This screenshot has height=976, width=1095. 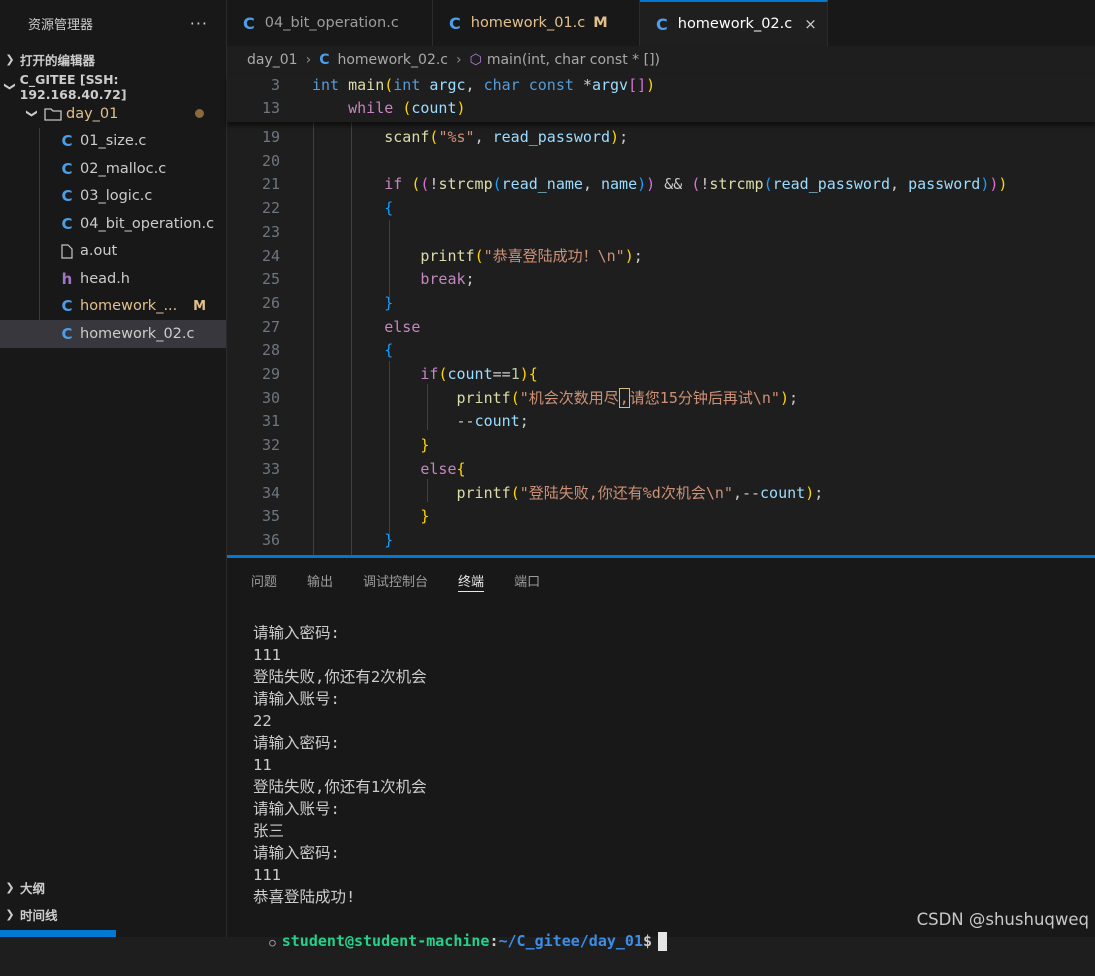 What do you see at coordinates (270, 160) in the screenshot?
I see `line-number: 20` at bounding box center [270, 160].